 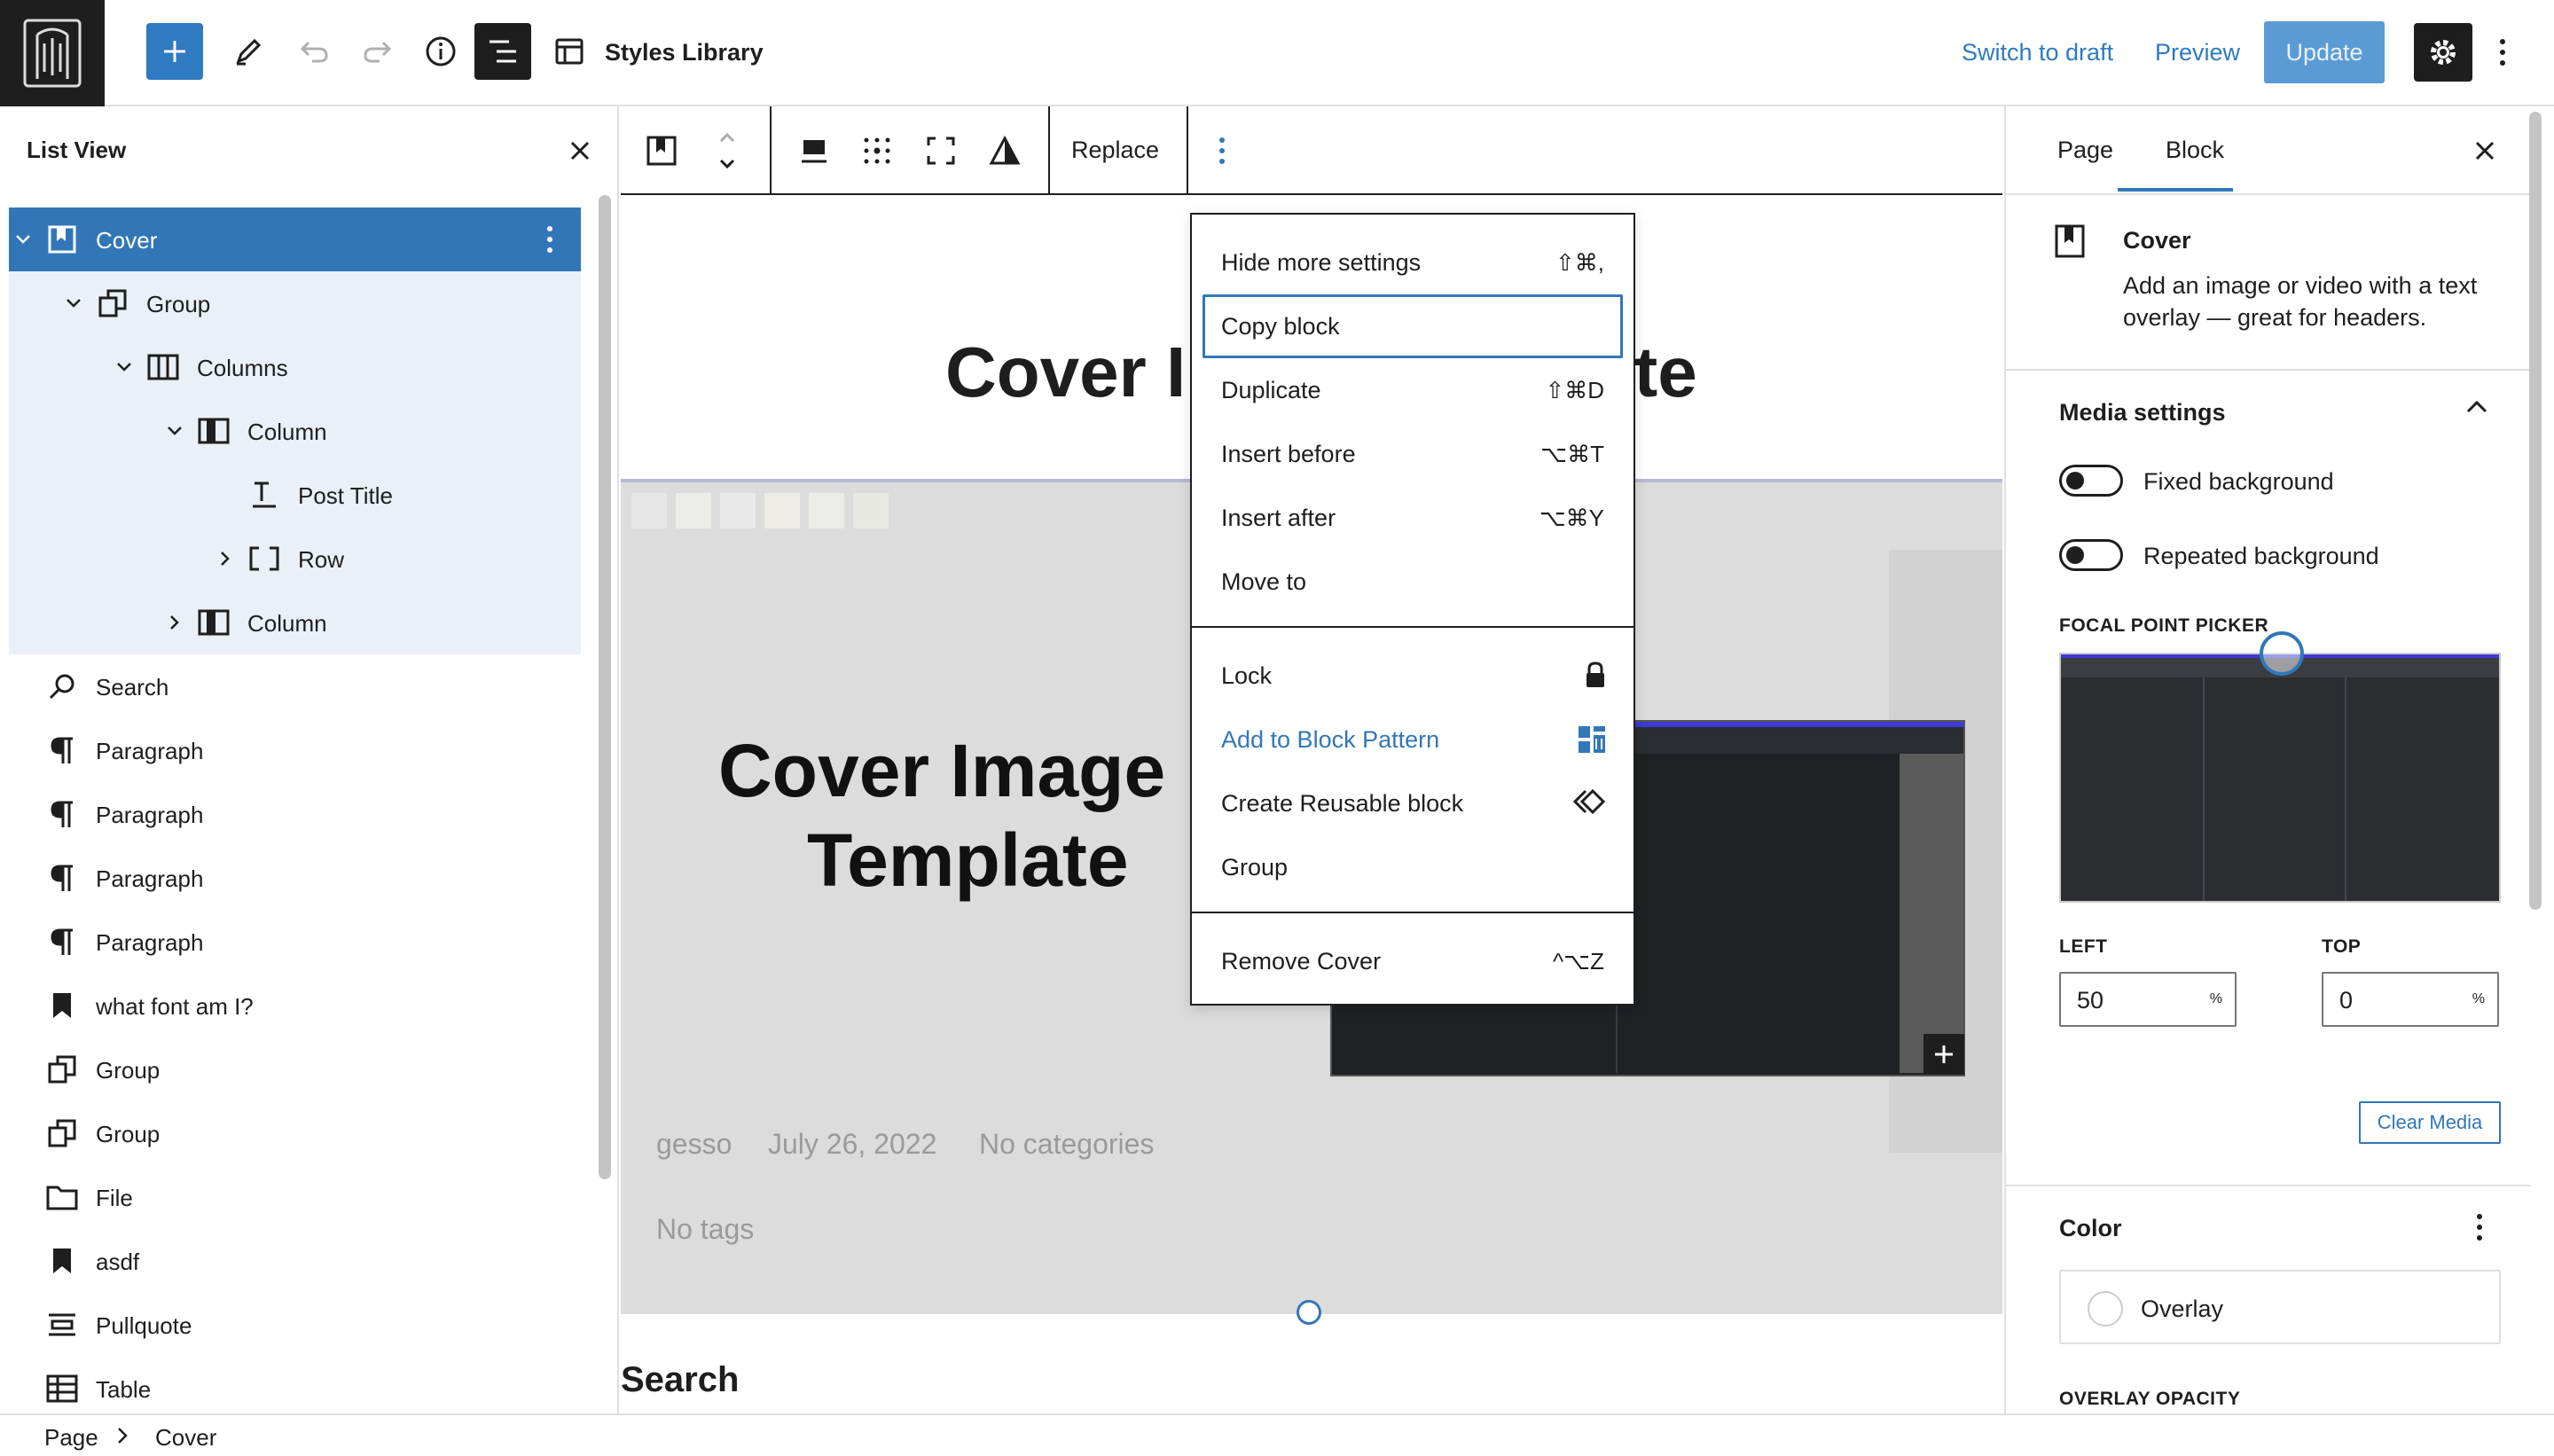 I want to click on menu-item-insert-after: Insert after ⌥⌘Y, so click(x=1412, y=518).